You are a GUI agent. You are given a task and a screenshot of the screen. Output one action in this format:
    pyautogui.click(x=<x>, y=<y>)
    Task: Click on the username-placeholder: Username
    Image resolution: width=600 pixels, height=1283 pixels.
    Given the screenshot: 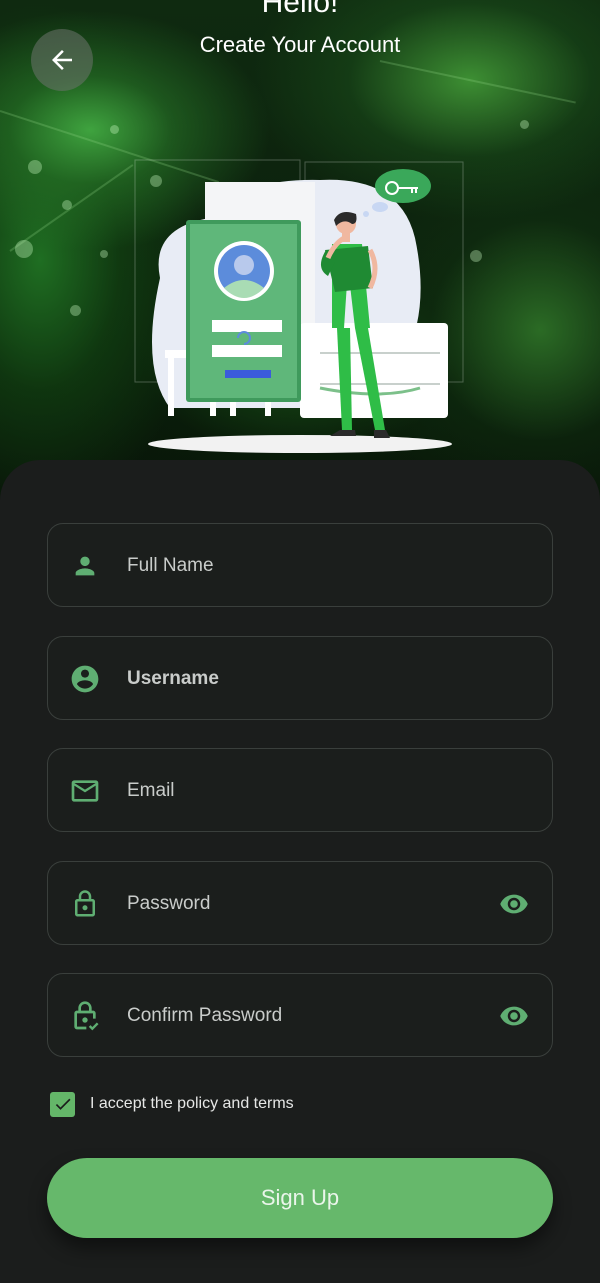 What is the action you would take?
    pyautogui.click(x=173, y=678)
    